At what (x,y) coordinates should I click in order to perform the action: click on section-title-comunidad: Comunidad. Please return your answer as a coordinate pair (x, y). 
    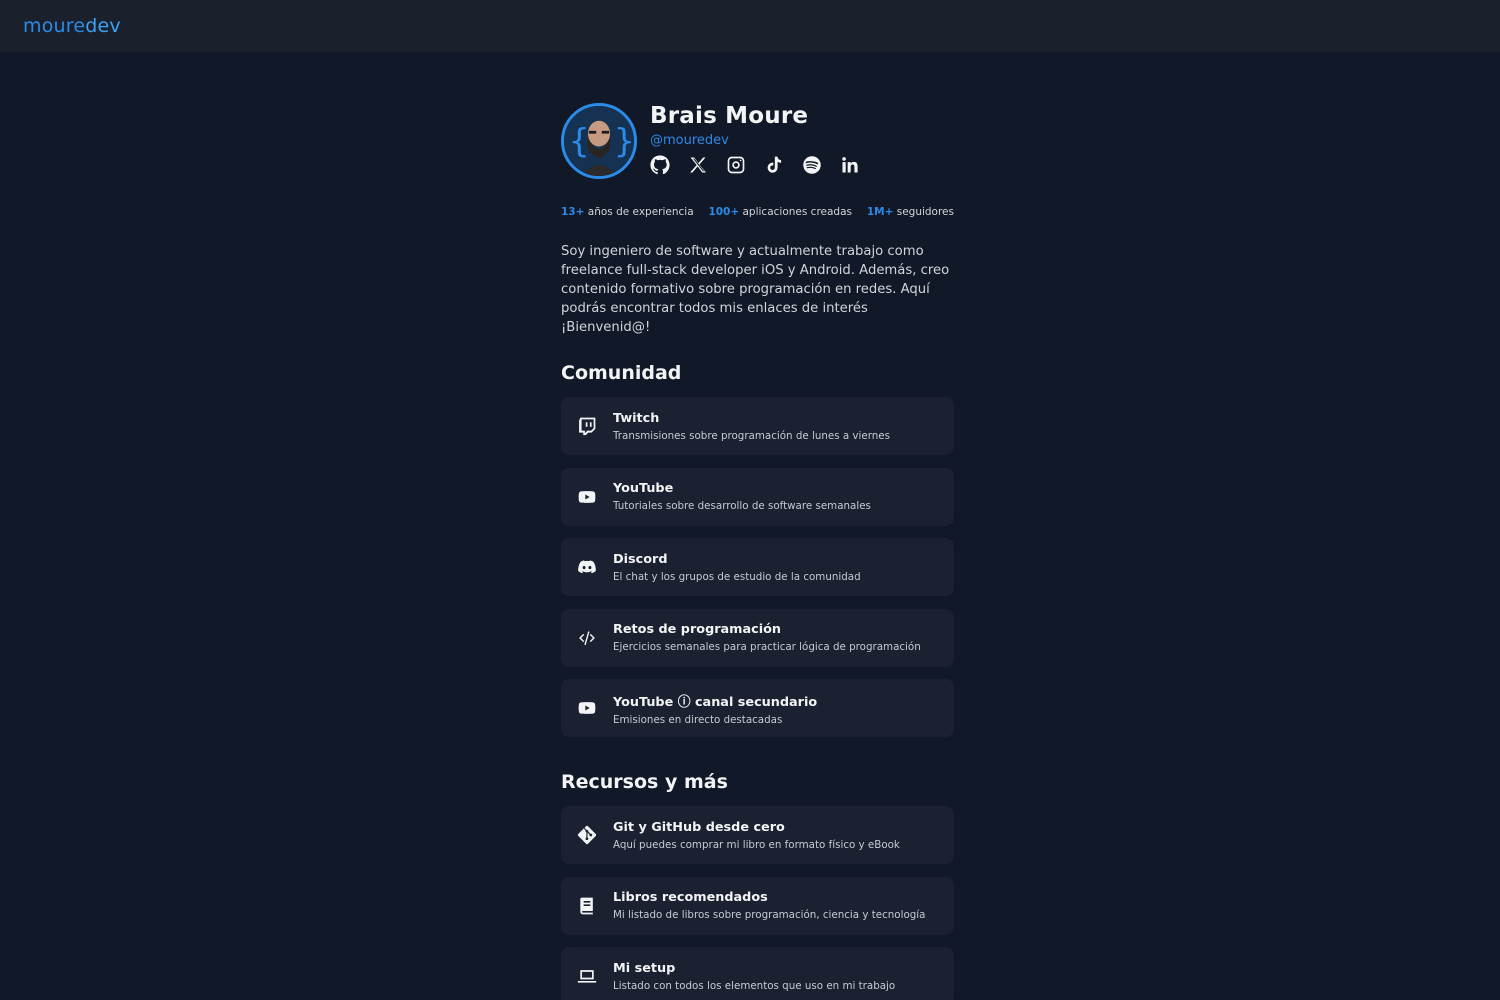
    Looking at the image, I should click on (621, 373).